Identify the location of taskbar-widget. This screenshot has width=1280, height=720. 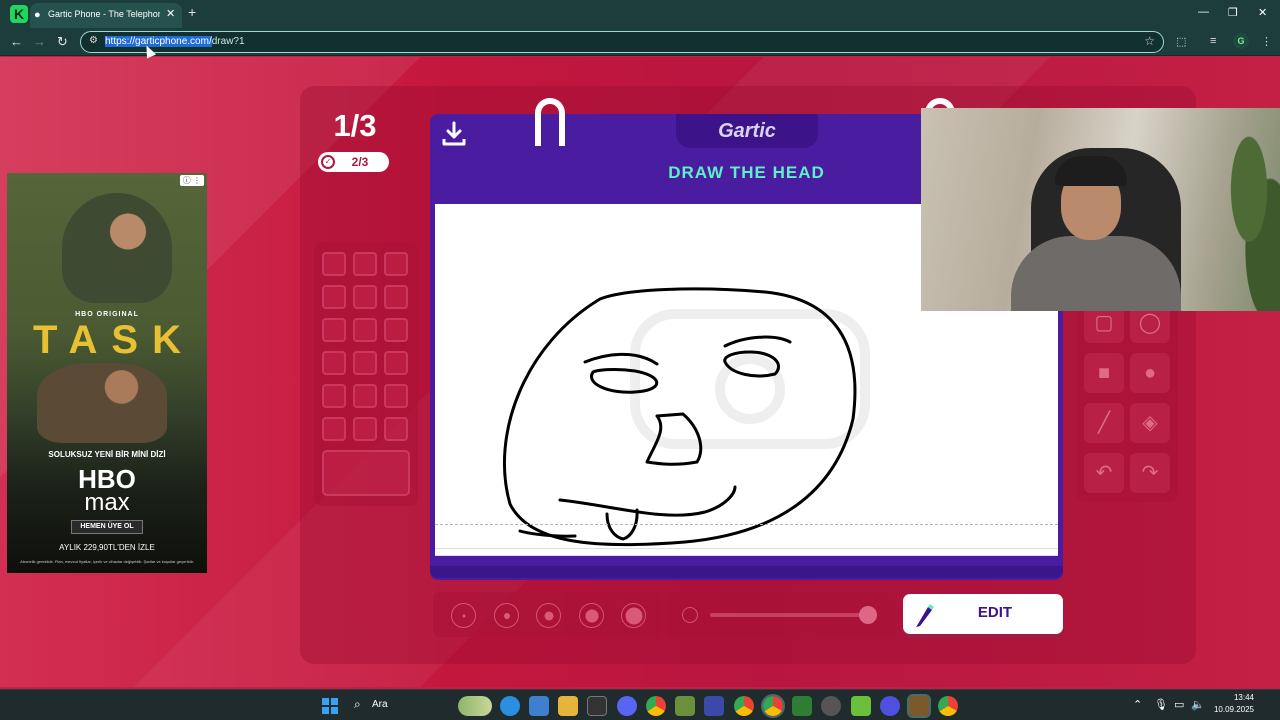
(475, 706).